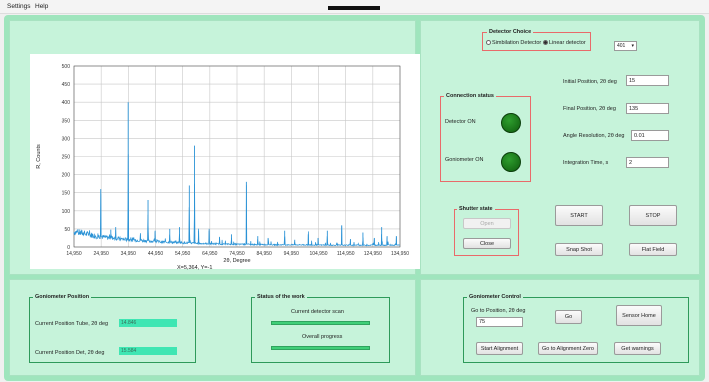  Describe the element at coordinates (66, 67) in the screenshot. I see `y-tick-label: 500` at that location.